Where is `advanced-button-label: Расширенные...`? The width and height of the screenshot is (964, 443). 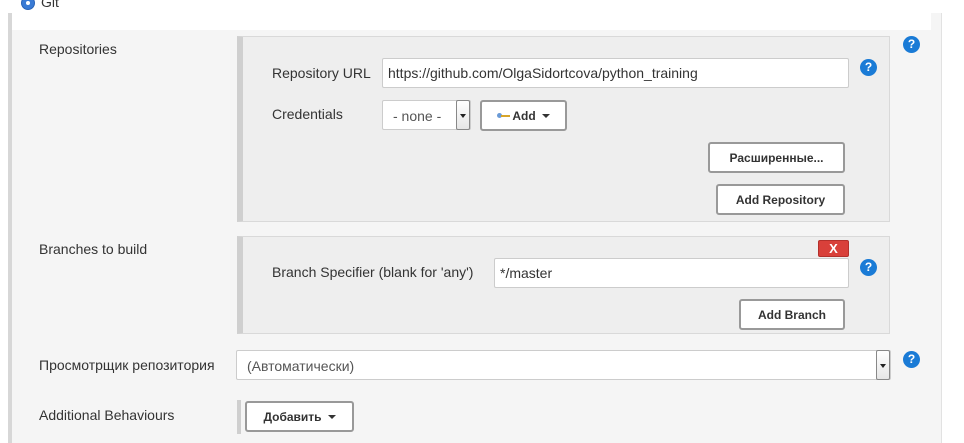
advanced-button-label: Расширенные... is located at coordinates (776, 157).